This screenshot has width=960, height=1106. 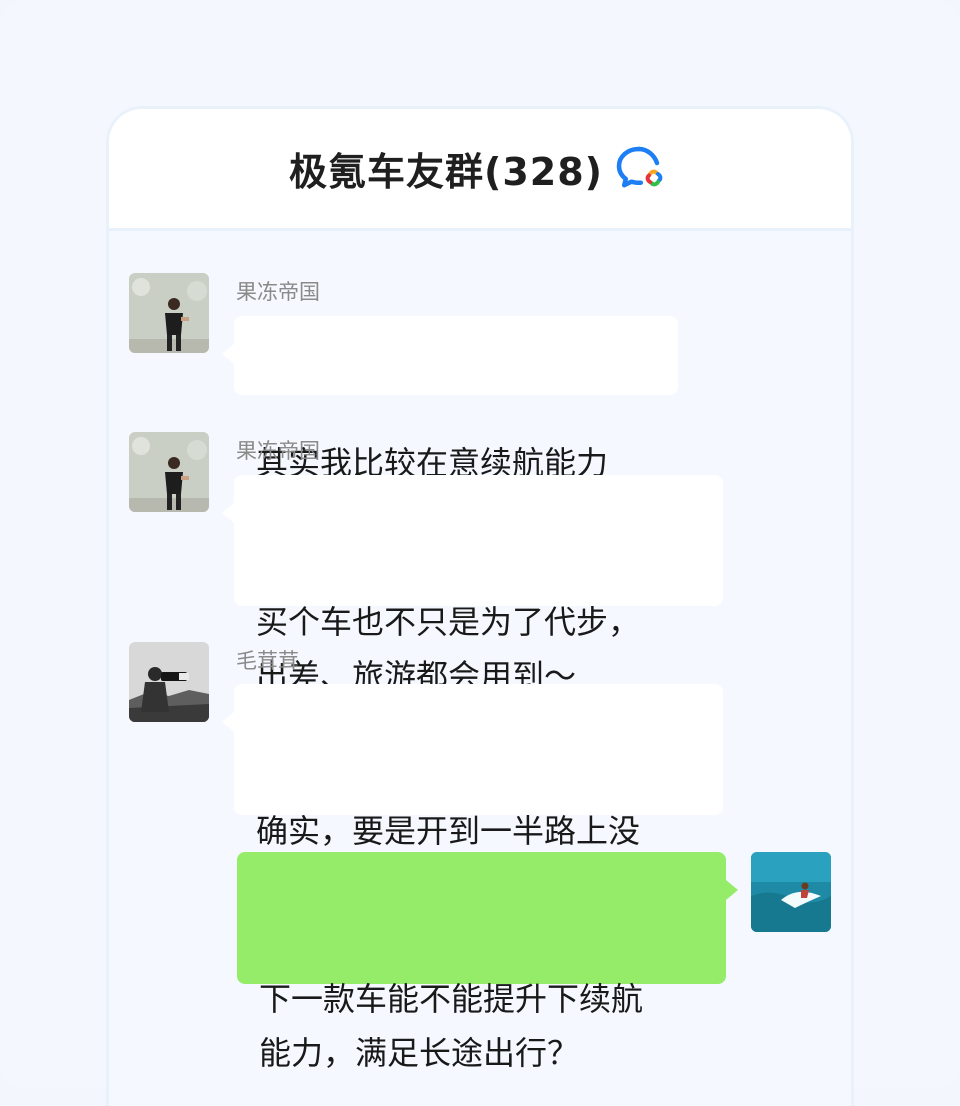 I want to click on chat-header: 极氪车友群(328), so click(x=480, y=170).